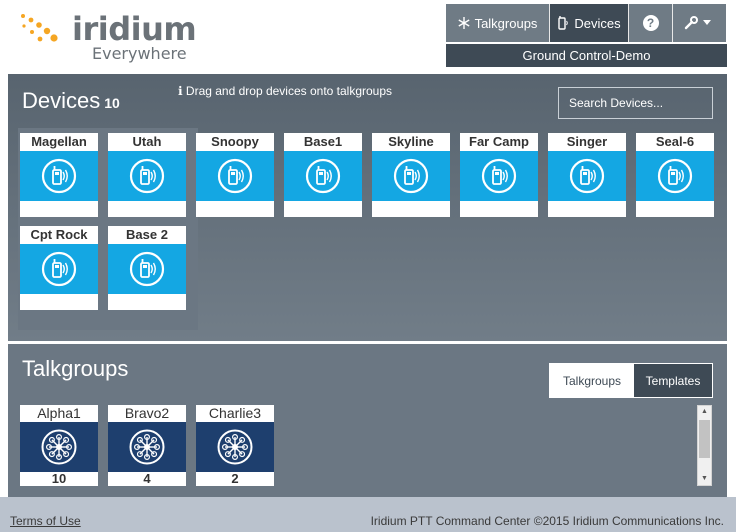 The height and width of the screenshot is (532, 736). What do you see at coordinates (704, 479) in the screenshot?
I see `scroll-down-arrow-icon: ▼` at bounding box center [704, 479].